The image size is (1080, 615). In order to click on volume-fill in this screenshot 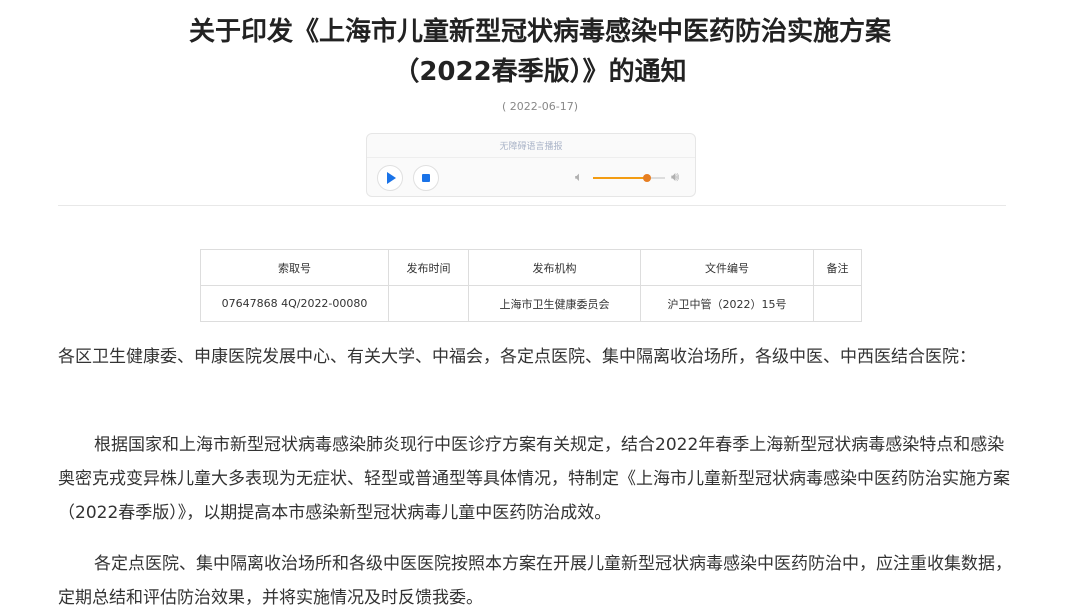, I will do `click(620, 178)`.